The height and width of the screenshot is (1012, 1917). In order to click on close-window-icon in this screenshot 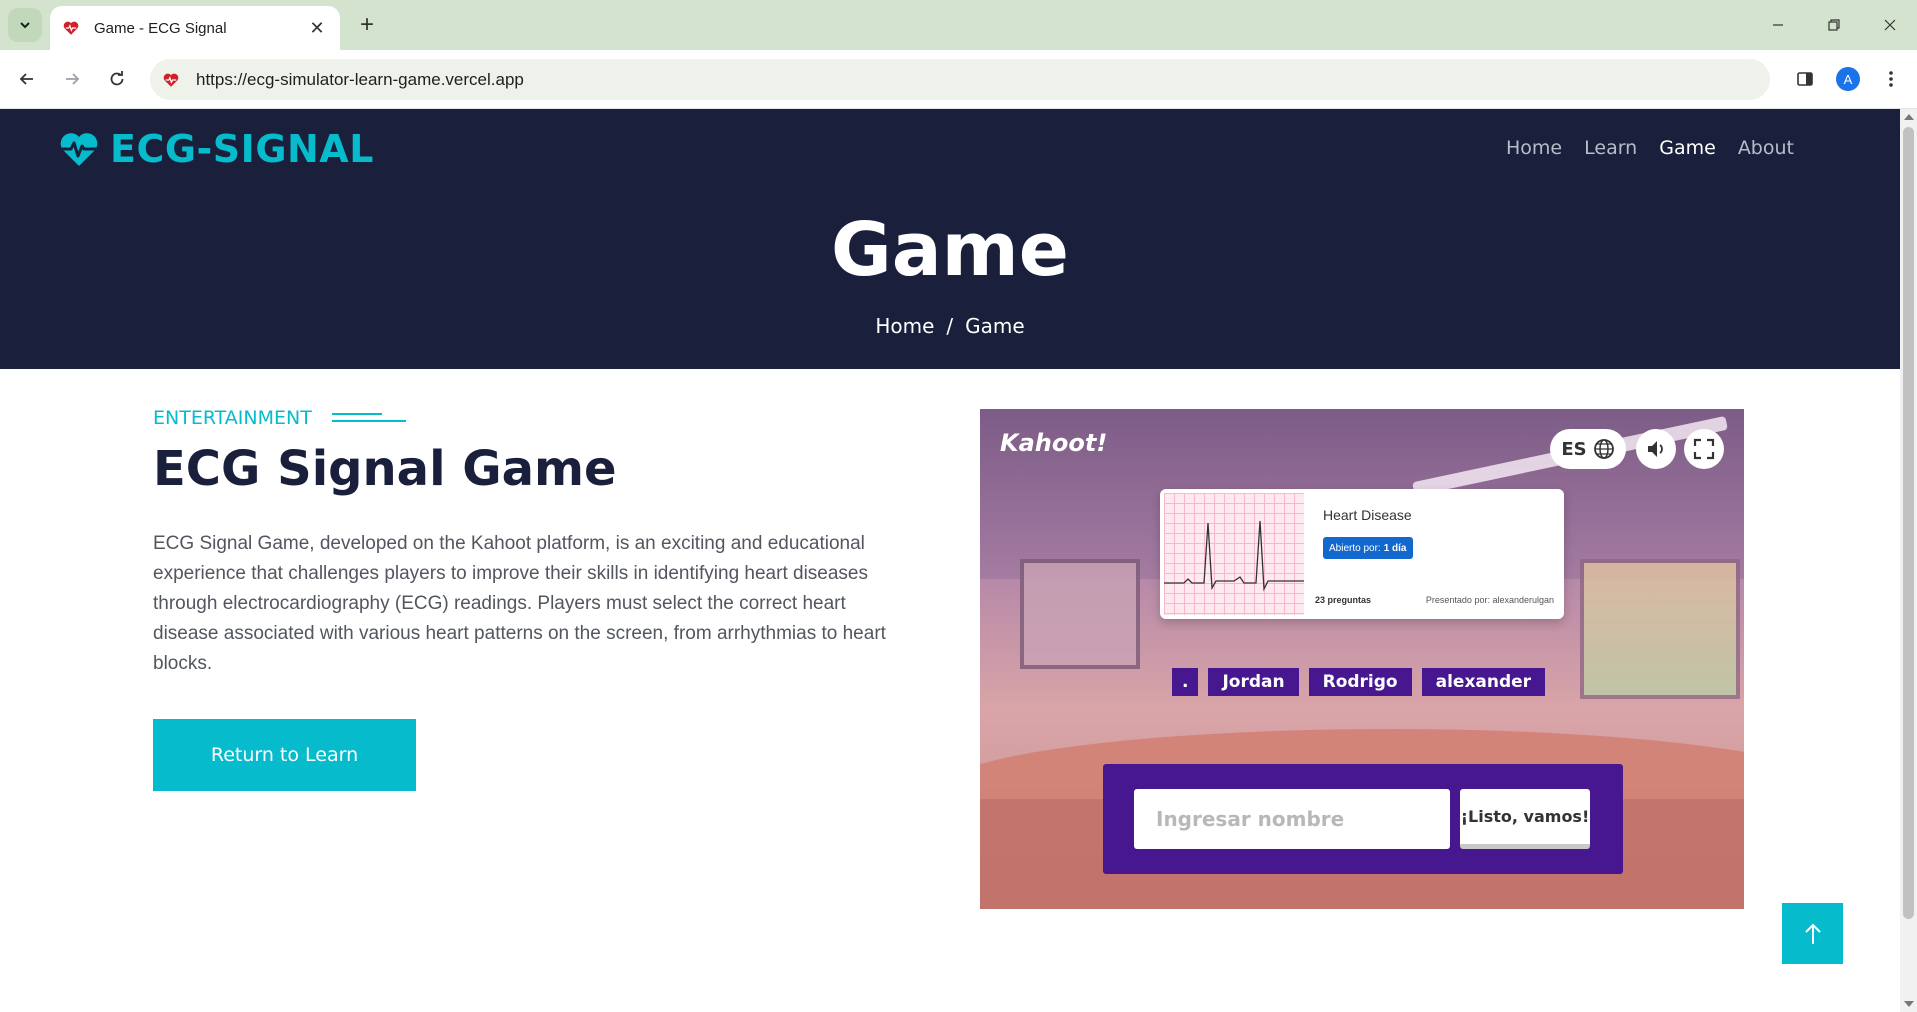, I will do `click(1890, 25)`.